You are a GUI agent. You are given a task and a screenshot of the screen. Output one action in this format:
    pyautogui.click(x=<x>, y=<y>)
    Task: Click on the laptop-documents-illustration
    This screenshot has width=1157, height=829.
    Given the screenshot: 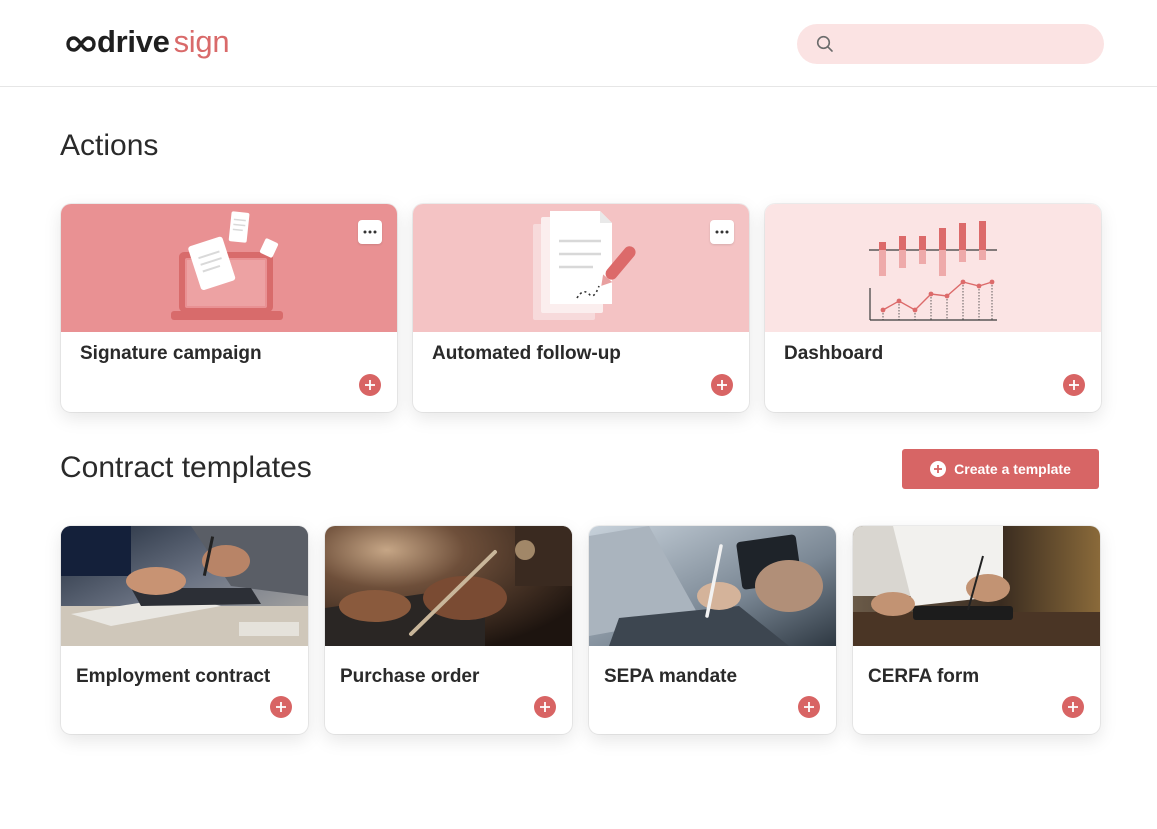 What is the action you would take?
    pyautogui.click(x=229, y=268)
    